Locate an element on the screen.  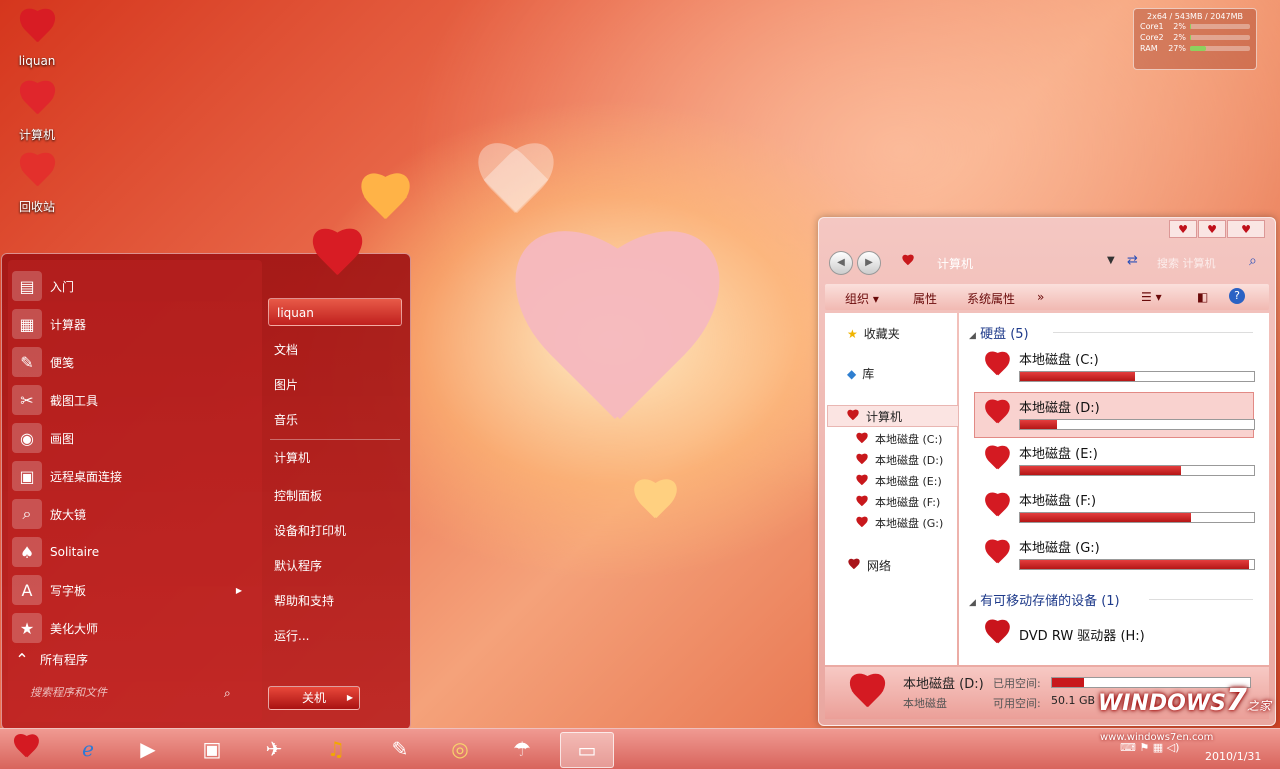
refresh-icon: ⇄ is located at coordinates (1132, 260).